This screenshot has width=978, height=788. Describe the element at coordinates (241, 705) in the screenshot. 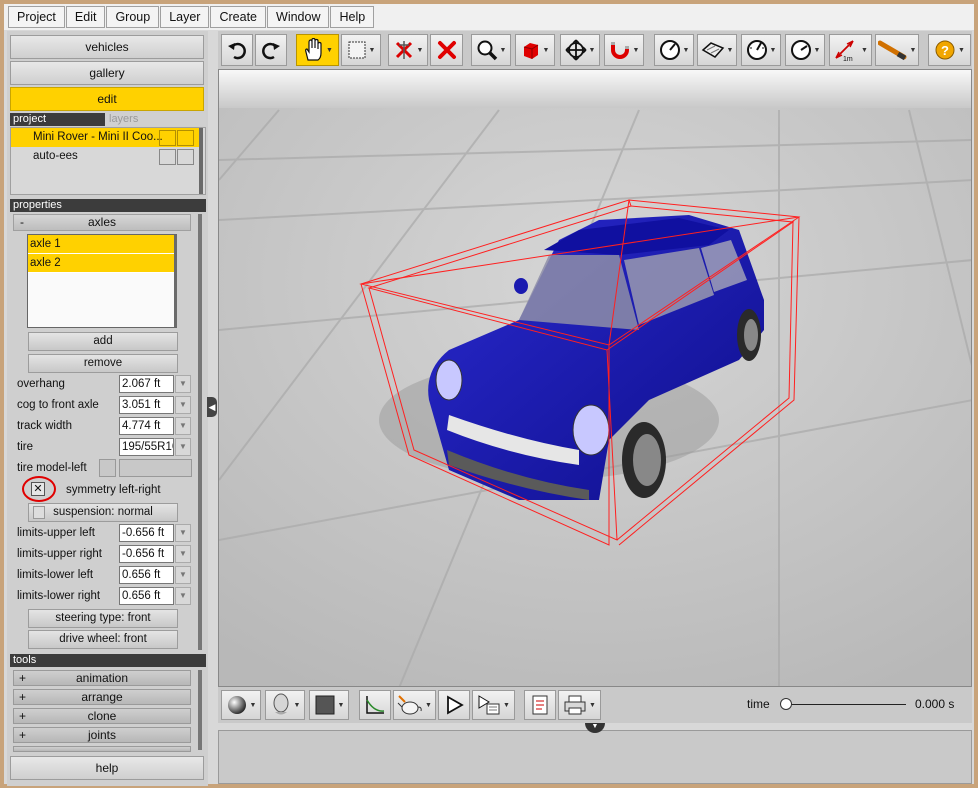

I see `material-button: ▼` at that location.